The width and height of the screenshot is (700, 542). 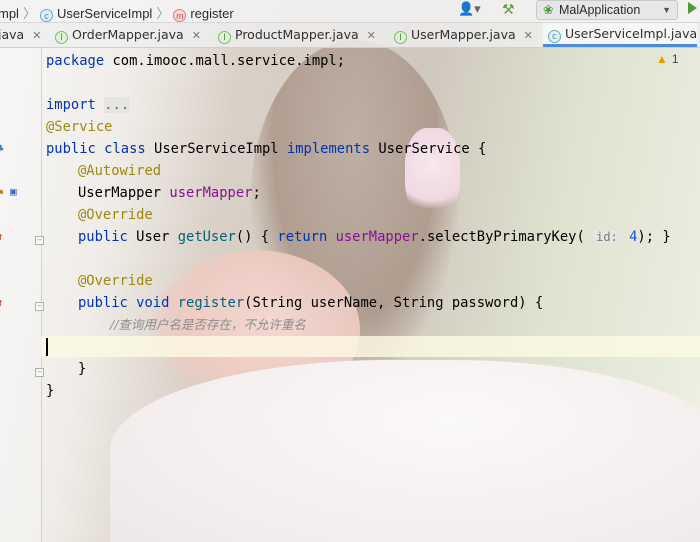 I want to click on tab-label: UserMapper.java, so click(x=463, y=34).